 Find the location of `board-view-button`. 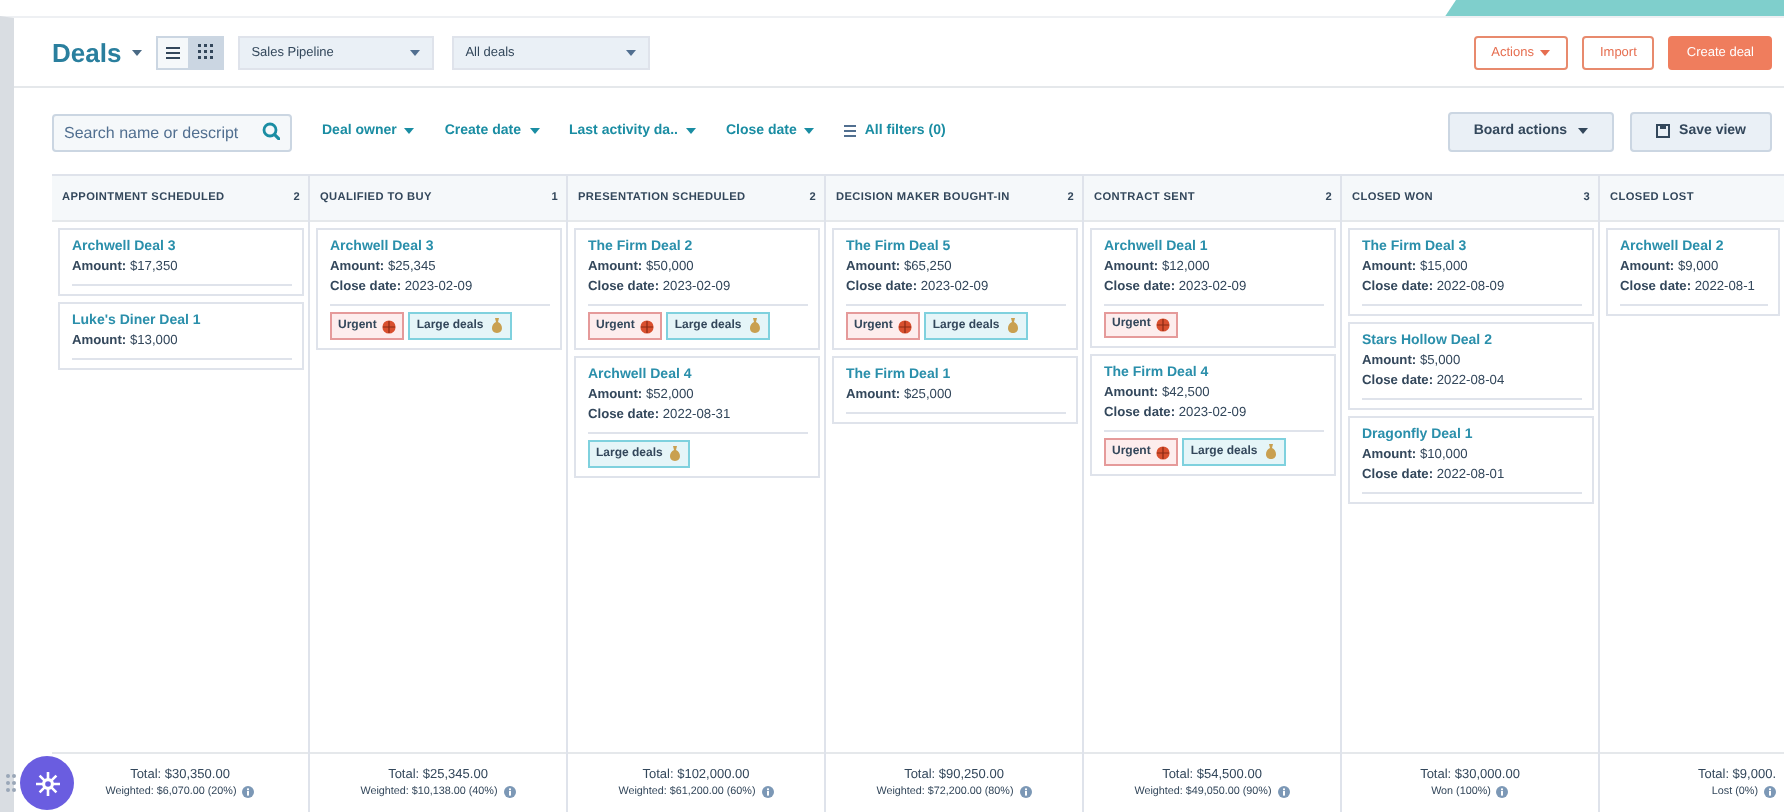

board-view-button is located at coordinates (206, 52).